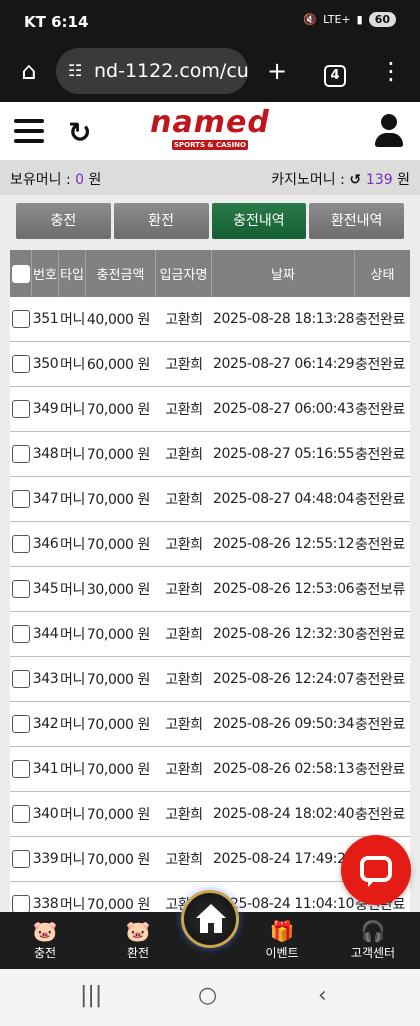 The image size is (420, 1026). I want to click on casino-refresh-icon: ↺, so click(357, 180).